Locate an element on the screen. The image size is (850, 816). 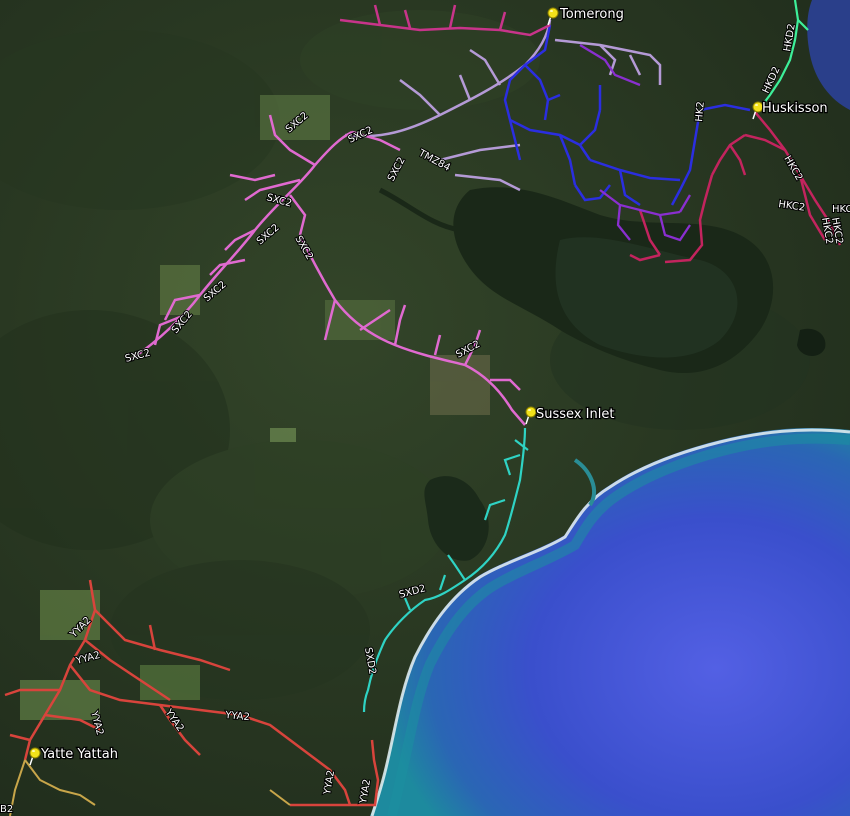
label-hkc2-5: HKC2 is located at coordinates (841, 209).